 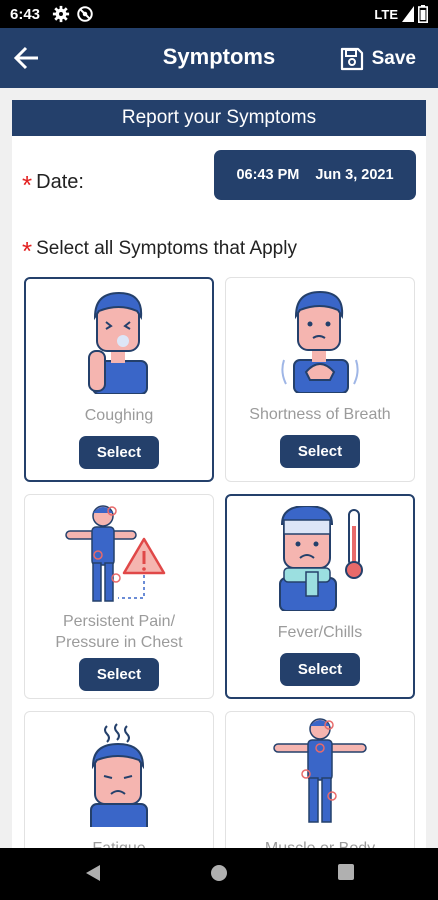 I want to click on symptom-card-coughing: Coughing Select, so click(x=119, y=379).